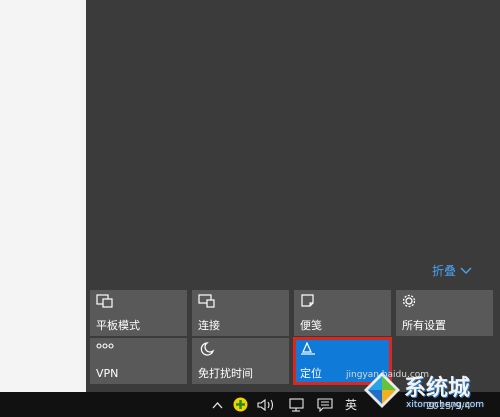 This screenshot has width=500, height=417. What do you see at coordinates (209, 325) in the screenshot?
I see `tile-label: 连接` at bounding box center [209, 325].